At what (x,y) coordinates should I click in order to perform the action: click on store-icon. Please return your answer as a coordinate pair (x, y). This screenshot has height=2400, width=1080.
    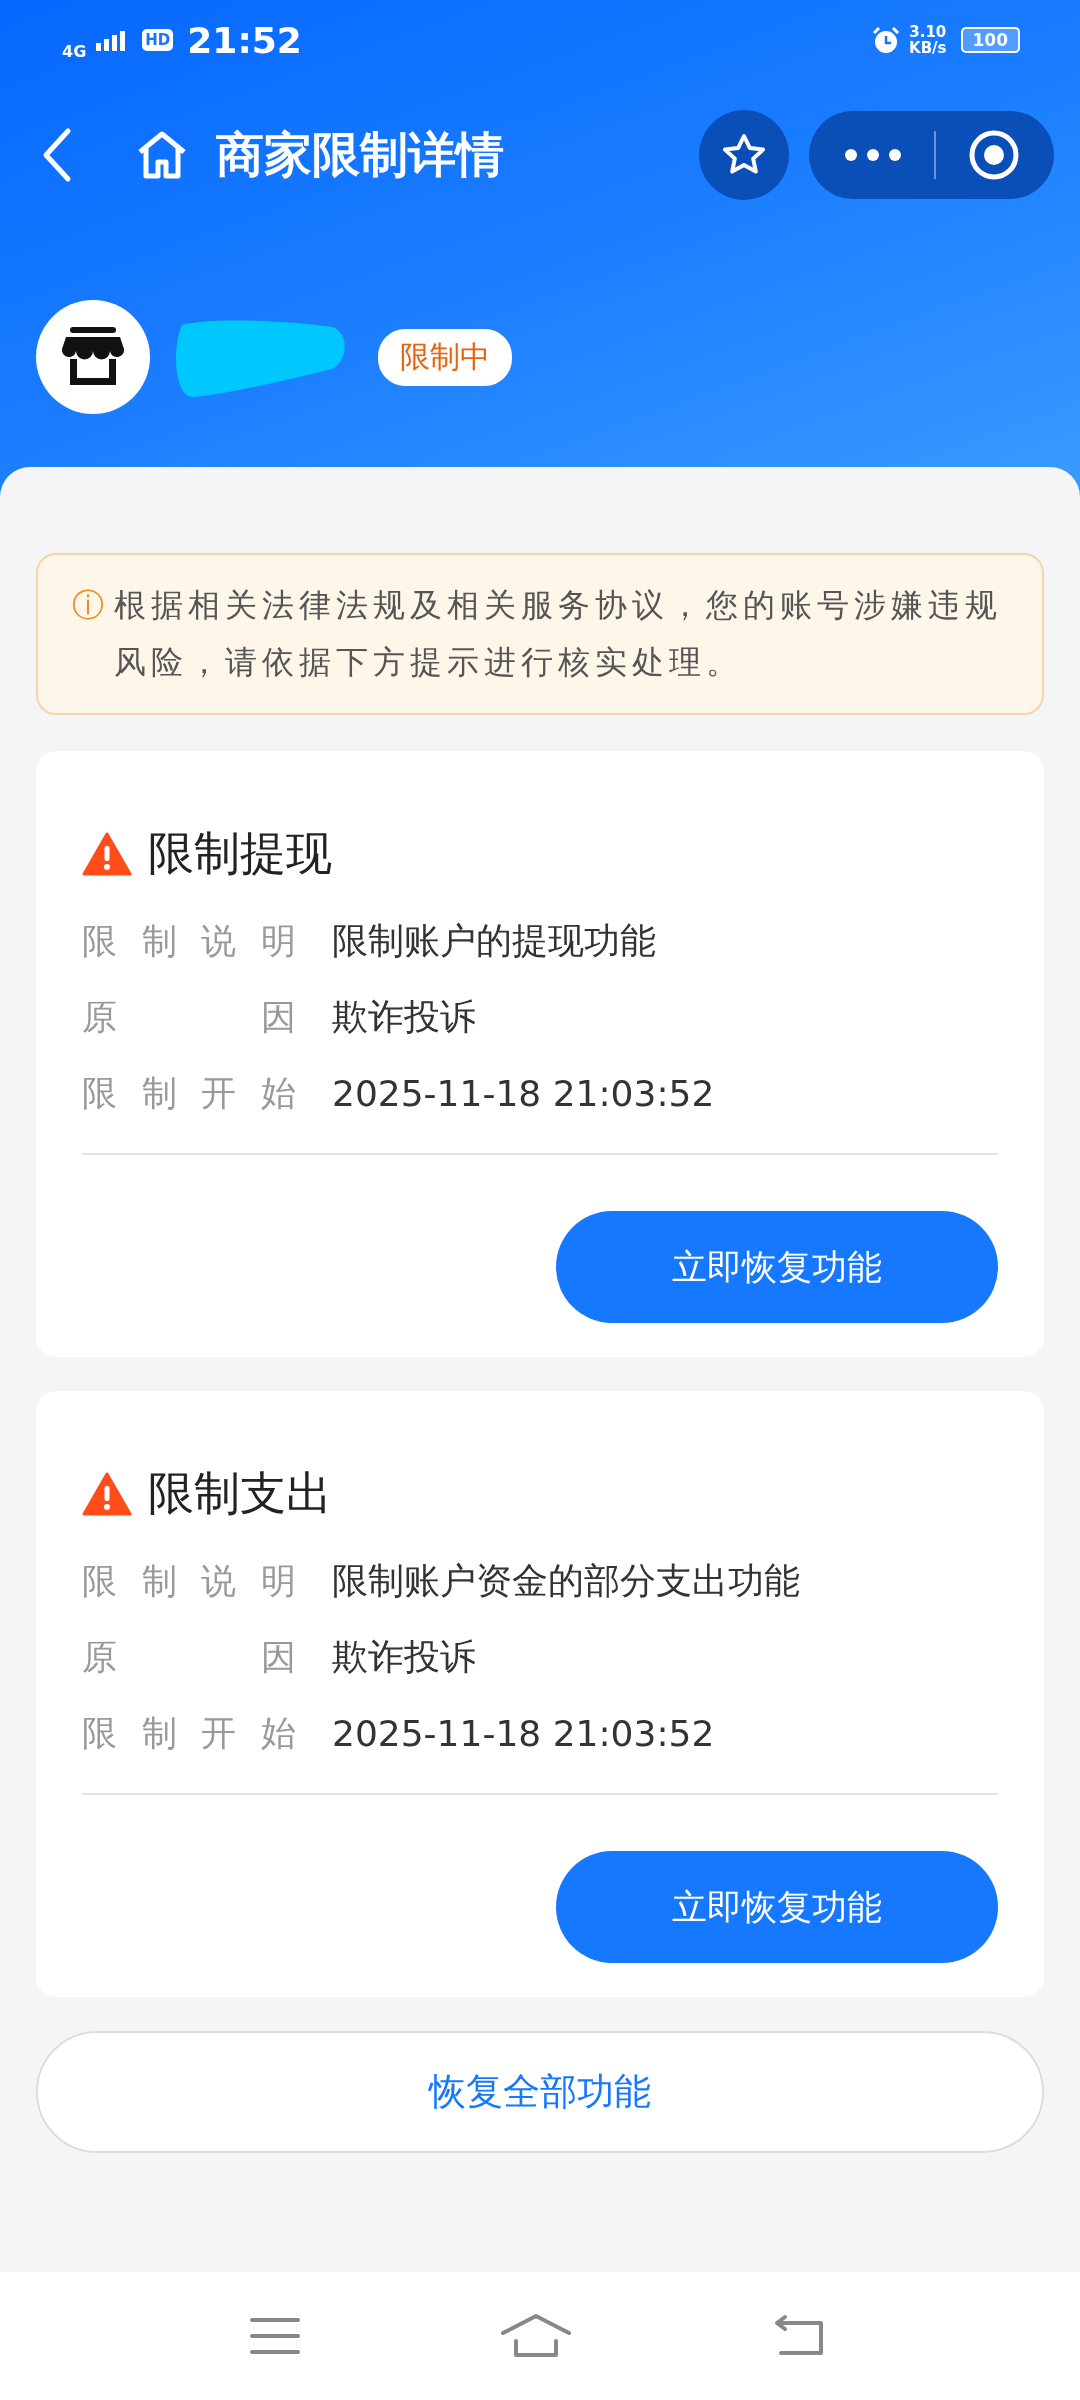
    Looking at the image, I should click on (93, 357).